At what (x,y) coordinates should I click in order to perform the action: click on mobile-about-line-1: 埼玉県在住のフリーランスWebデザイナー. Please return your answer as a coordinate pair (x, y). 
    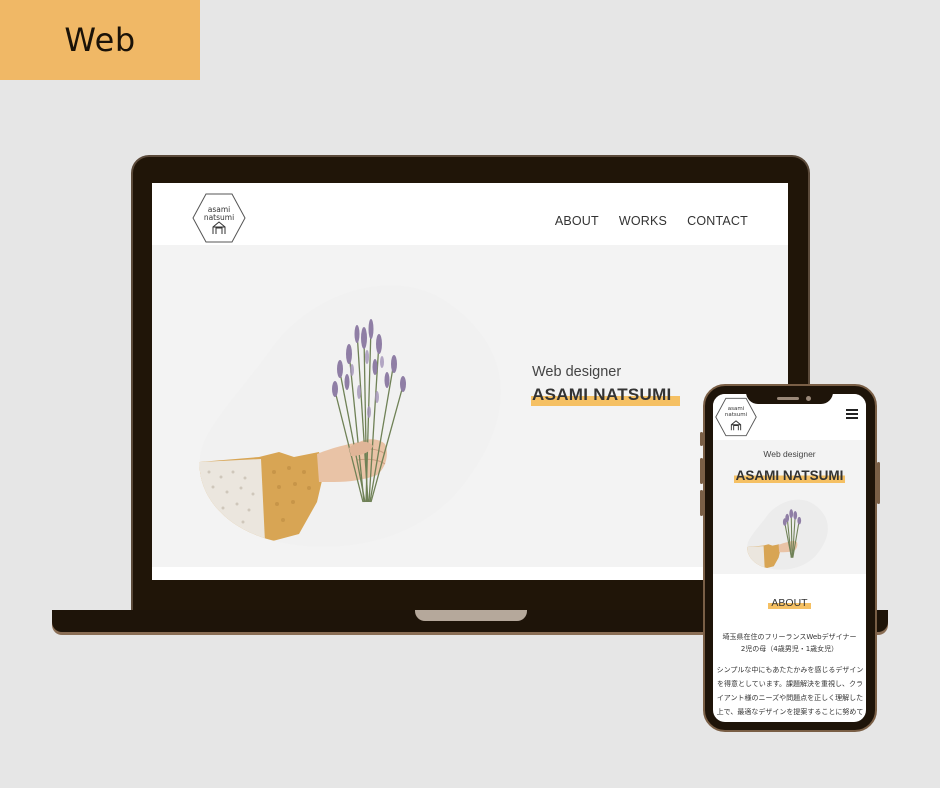
    Looking at the image, I should click on (789, 637).